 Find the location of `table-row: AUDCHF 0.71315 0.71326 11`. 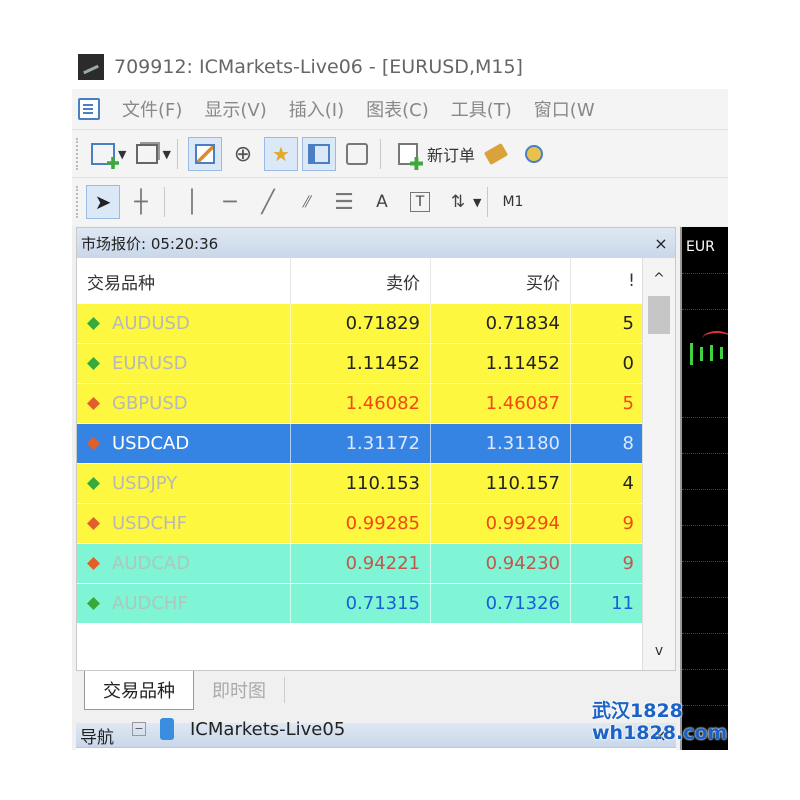

table-row: AUDCHF 0.71315 0.71326 11 is located at coordinates (360, 604).